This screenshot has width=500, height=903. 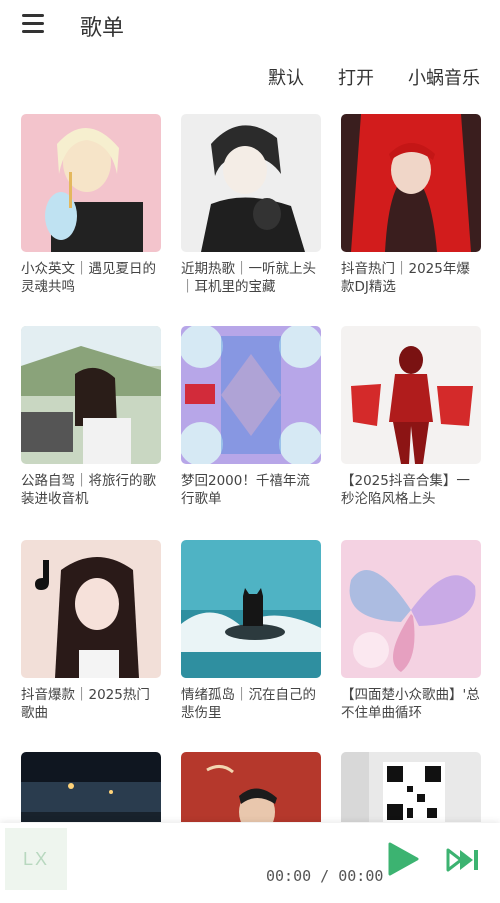 What do you see at coordinates (102, 28) in the screenshot?
I see `page-title: 歌单` at bounding box center [102, 28].